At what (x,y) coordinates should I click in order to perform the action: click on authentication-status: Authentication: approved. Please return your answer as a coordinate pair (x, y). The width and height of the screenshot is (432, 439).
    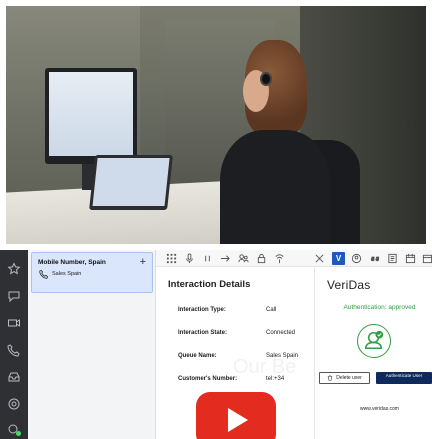
    Looking at the image, I should click on (379, 307).